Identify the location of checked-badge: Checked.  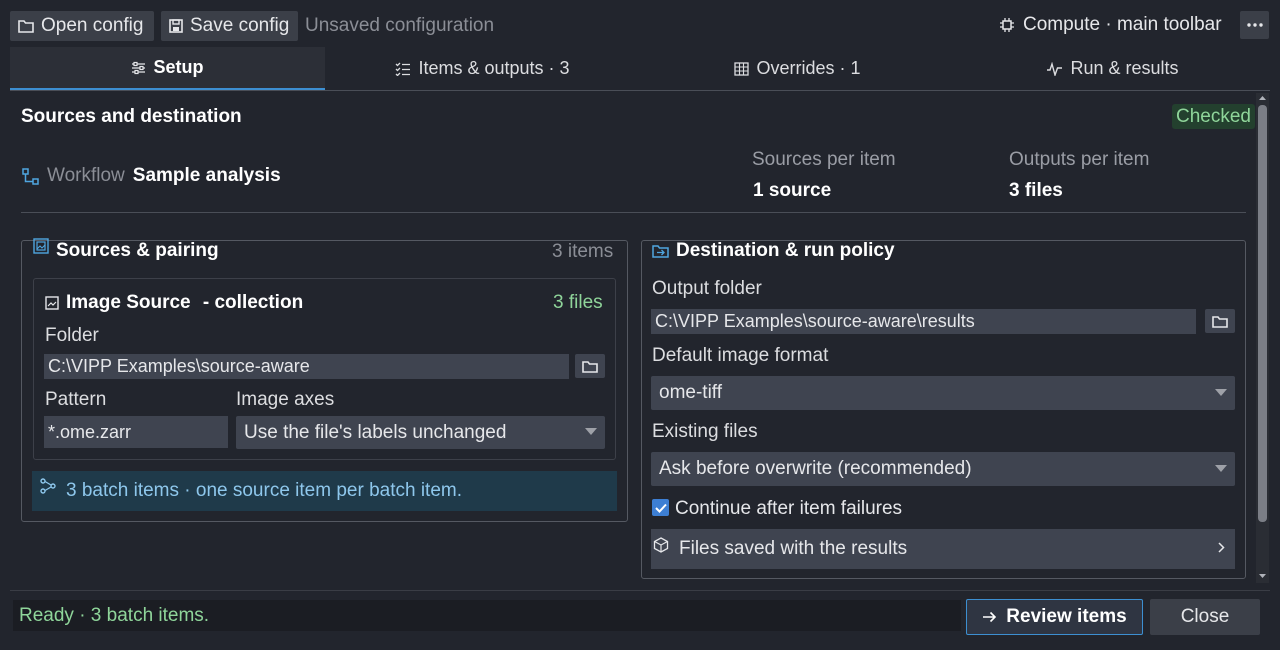
(1213, 116).